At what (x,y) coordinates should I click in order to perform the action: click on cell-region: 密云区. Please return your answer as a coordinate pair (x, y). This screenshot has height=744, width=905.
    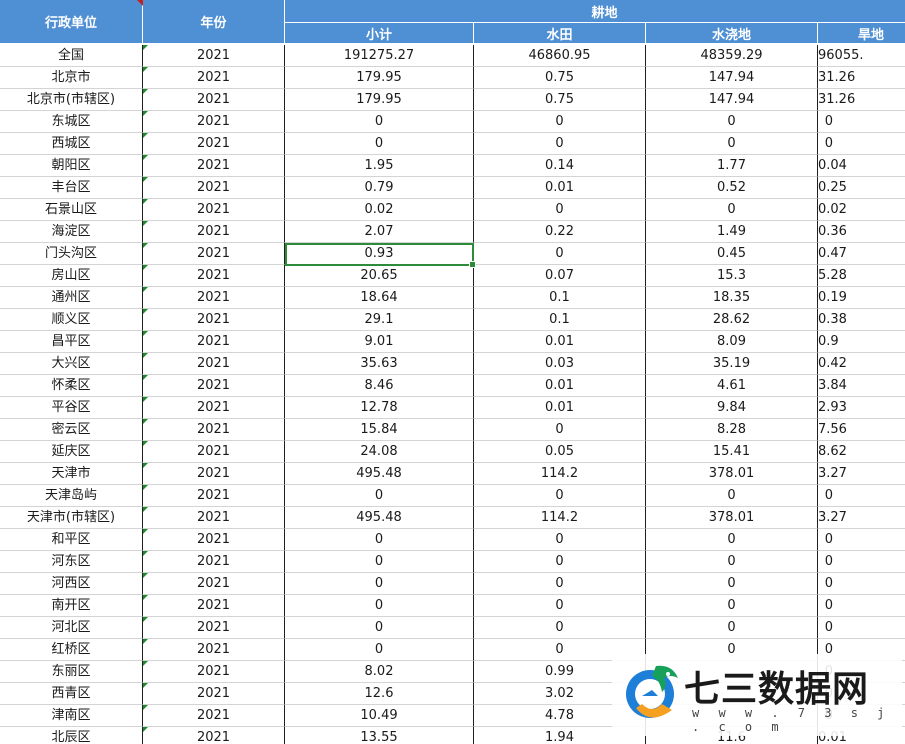
    Looking at the image, I should click on (71, 430).